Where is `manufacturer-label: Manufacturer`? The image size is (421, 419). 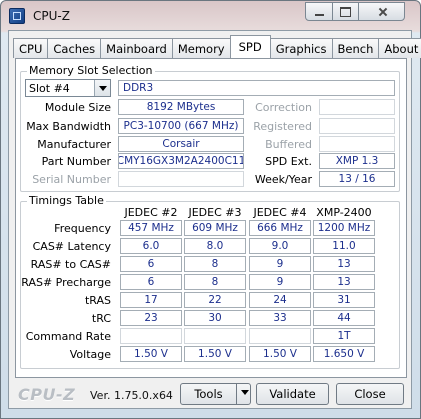
manufacturer-label: Manufacturer is located at coordinates (74, 144).